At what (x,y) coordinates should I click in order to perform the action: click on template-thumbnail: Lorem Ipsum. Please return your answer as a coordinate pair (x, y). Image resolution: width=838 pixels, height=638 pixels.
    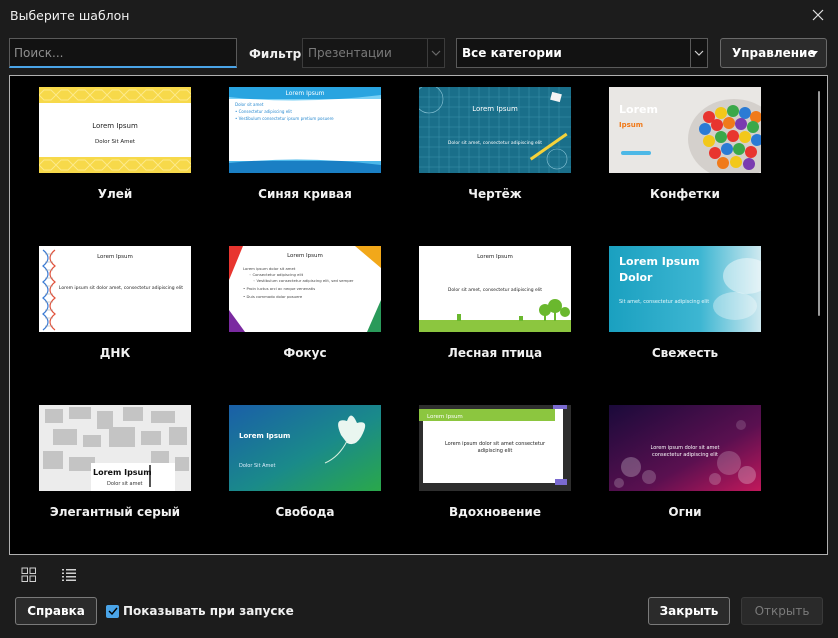
    Looking at the image, I should click on (685, 130).